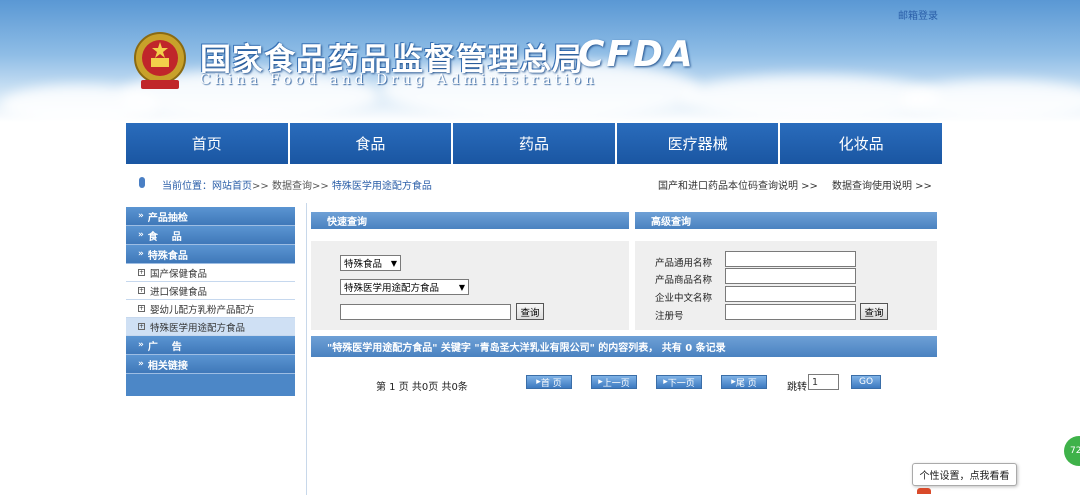  What do you see at coordinates (990, 100) in the screenshot?
I see `cloud-decoration` at bounding box center [990, 100].